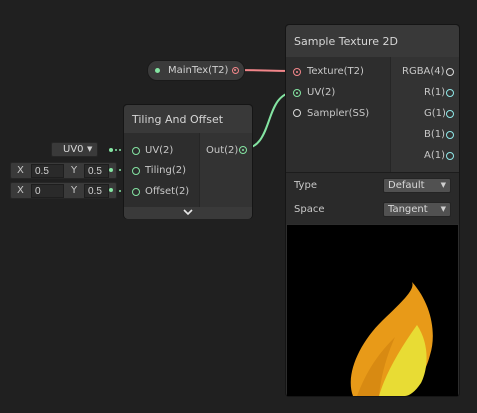 The width and height of the screenshot is (477, 413). What do you see at coordinates (297, 93) in the screenshot?
I see `sample-input-uv-port` at bounding box center [297, 93].